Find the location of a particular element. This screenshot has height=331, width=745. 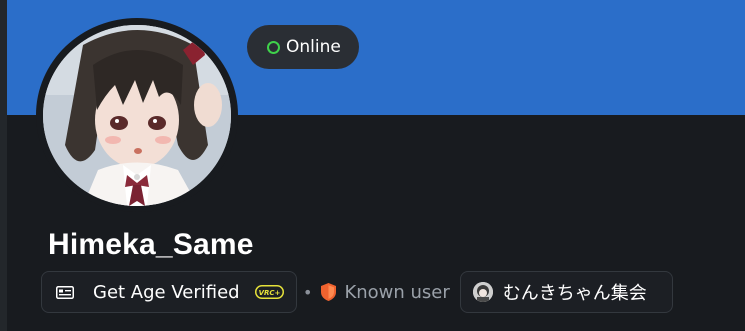

get-age-verified-button: Get Age Verified VRC+ is located at coordinates (169, 292).